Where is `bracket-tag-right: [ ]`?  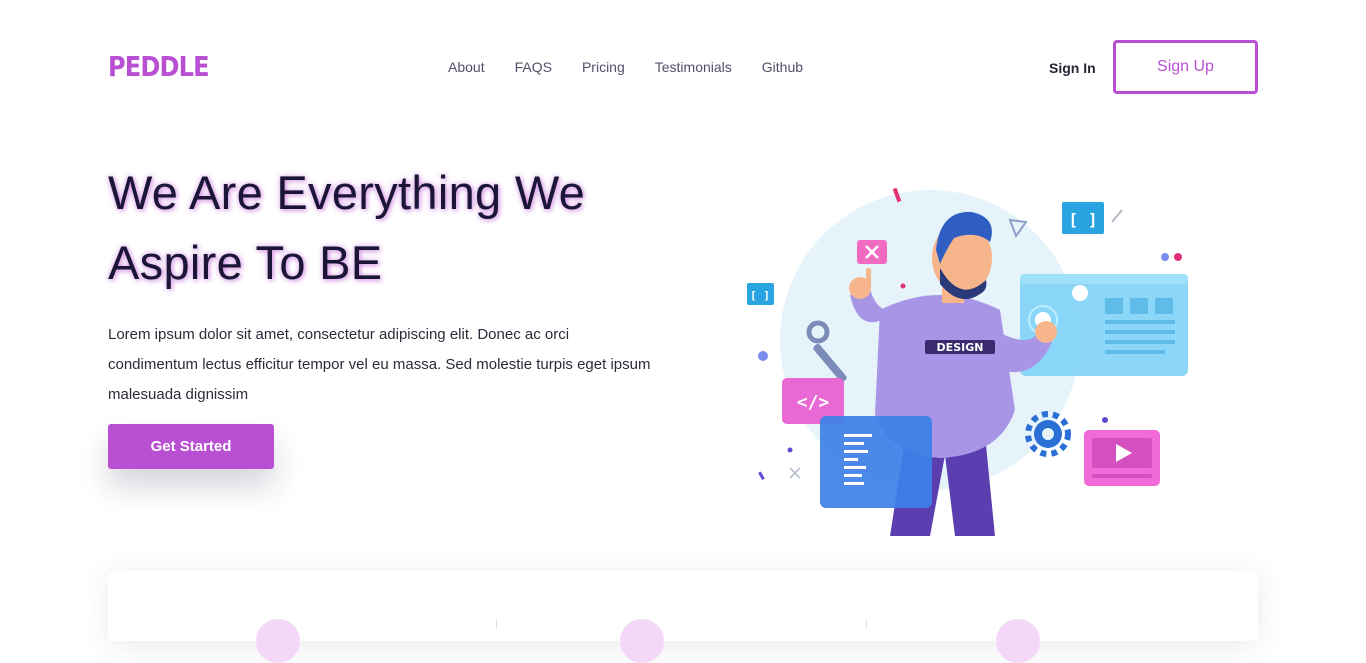 bracket-tag-right: [ ] is located at coordinates (1083, 218).